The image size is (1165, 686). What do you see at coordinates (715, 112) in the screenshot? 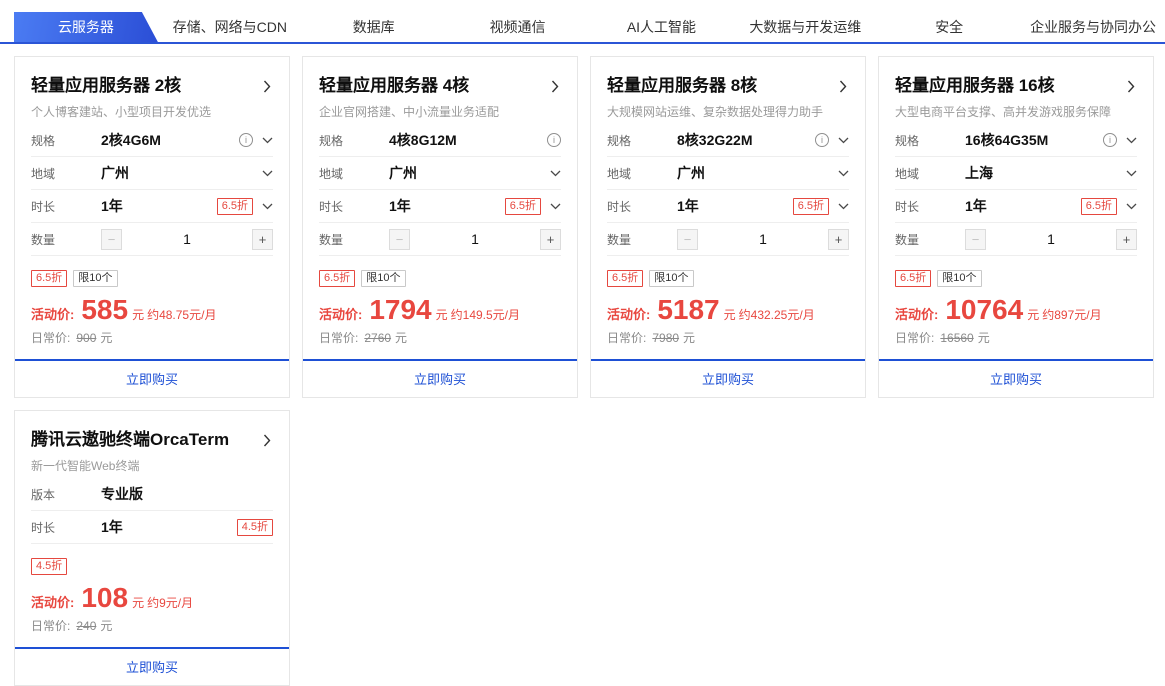
I see `card-subtitle: 大规模网站运维、复杂数据处理得力助手` at bounding box center [715, 112].